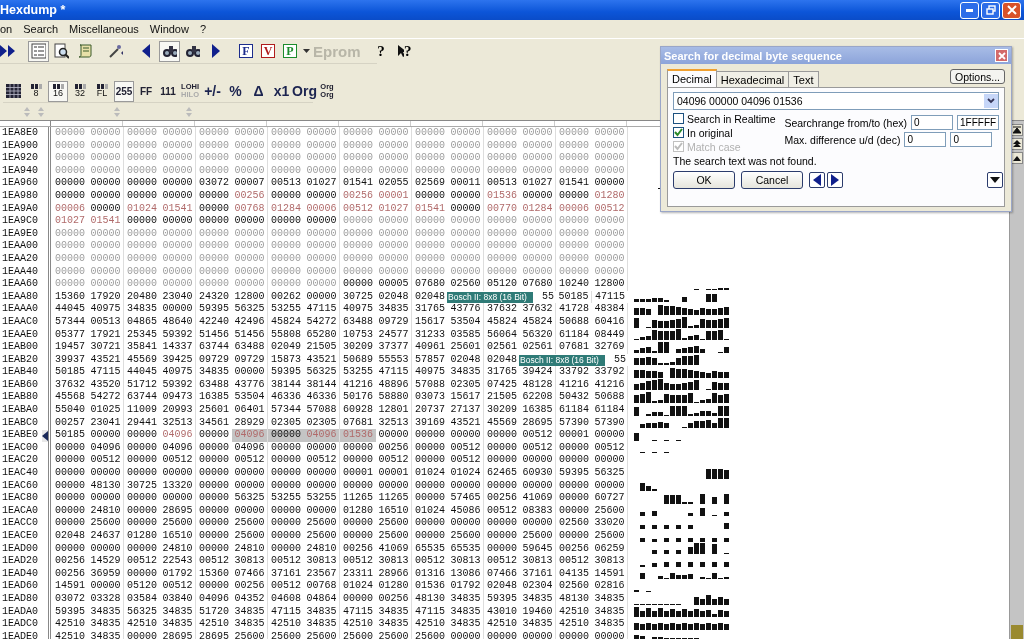 The height and width of the screenshot is (639, 1024). I want to click on scroll-thumb, so click(1017, 632).